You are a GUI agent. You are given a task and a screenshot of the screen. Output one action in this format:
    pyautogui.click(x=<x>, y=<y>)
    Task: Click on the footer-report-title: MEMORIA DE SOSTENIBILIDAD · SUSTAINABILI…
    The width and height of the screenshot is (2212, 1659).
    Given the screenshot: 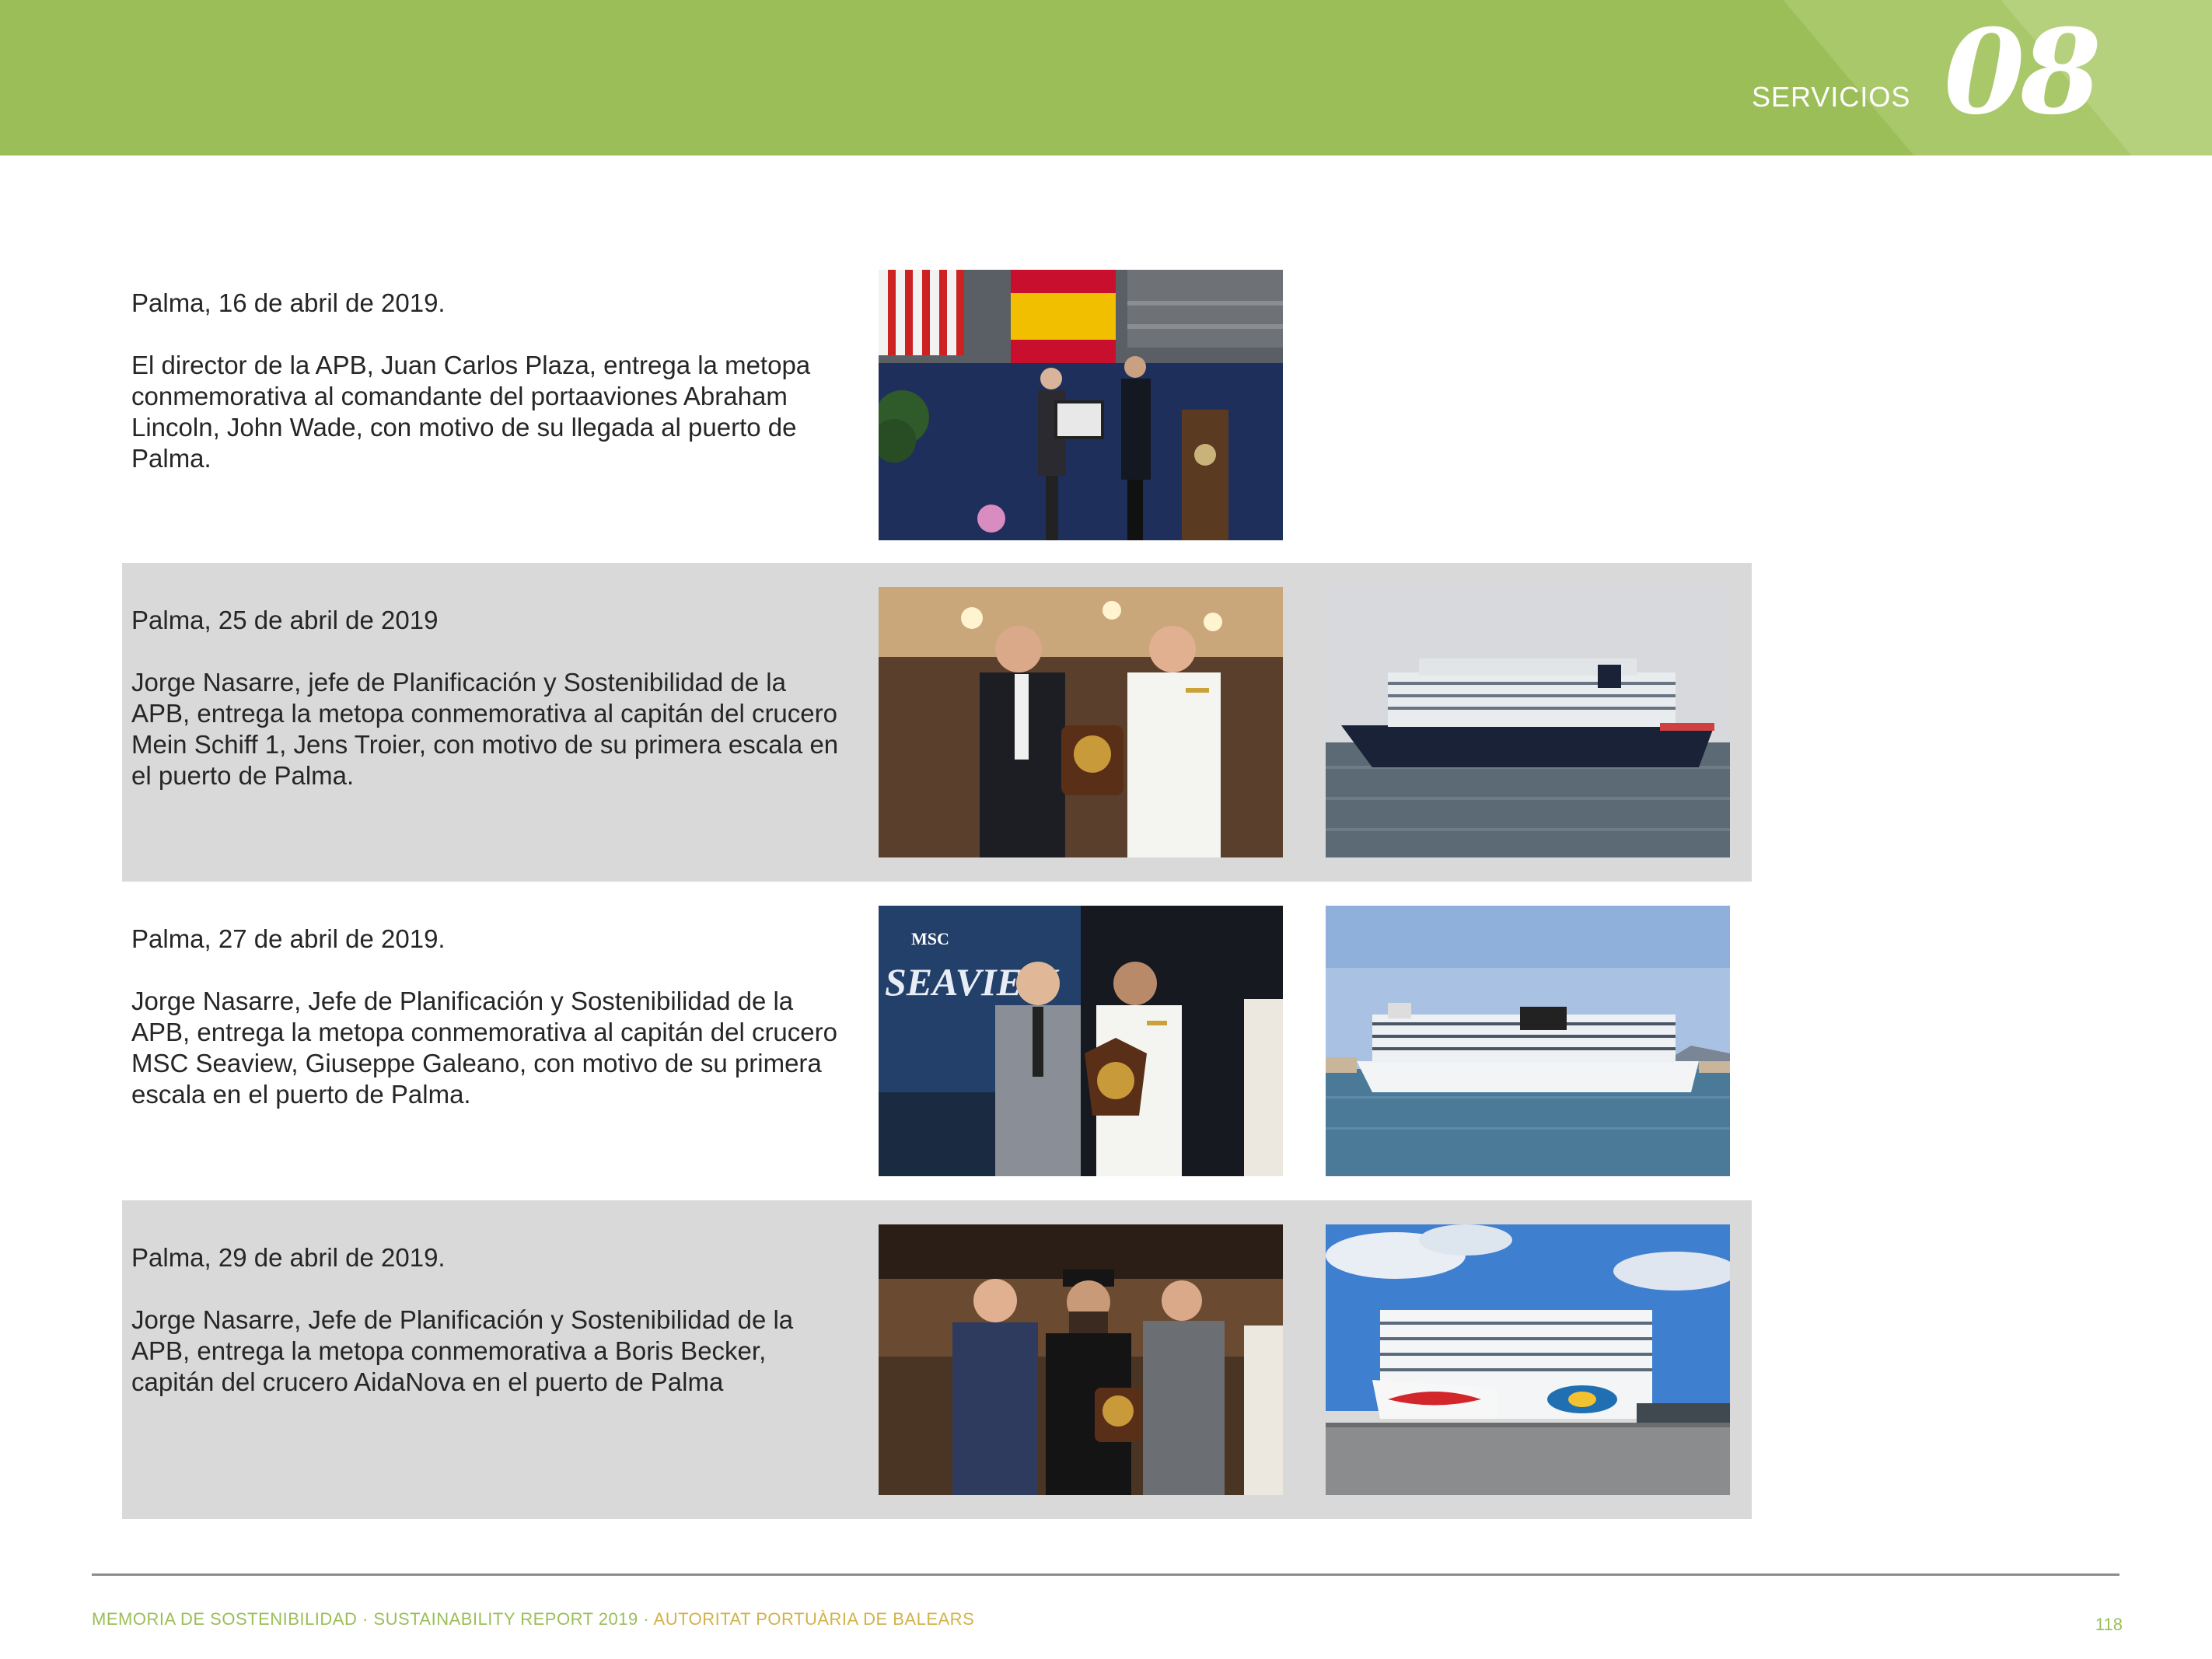 What is the action you would take?
    pyautogui.click(x=533, y=1619)
    